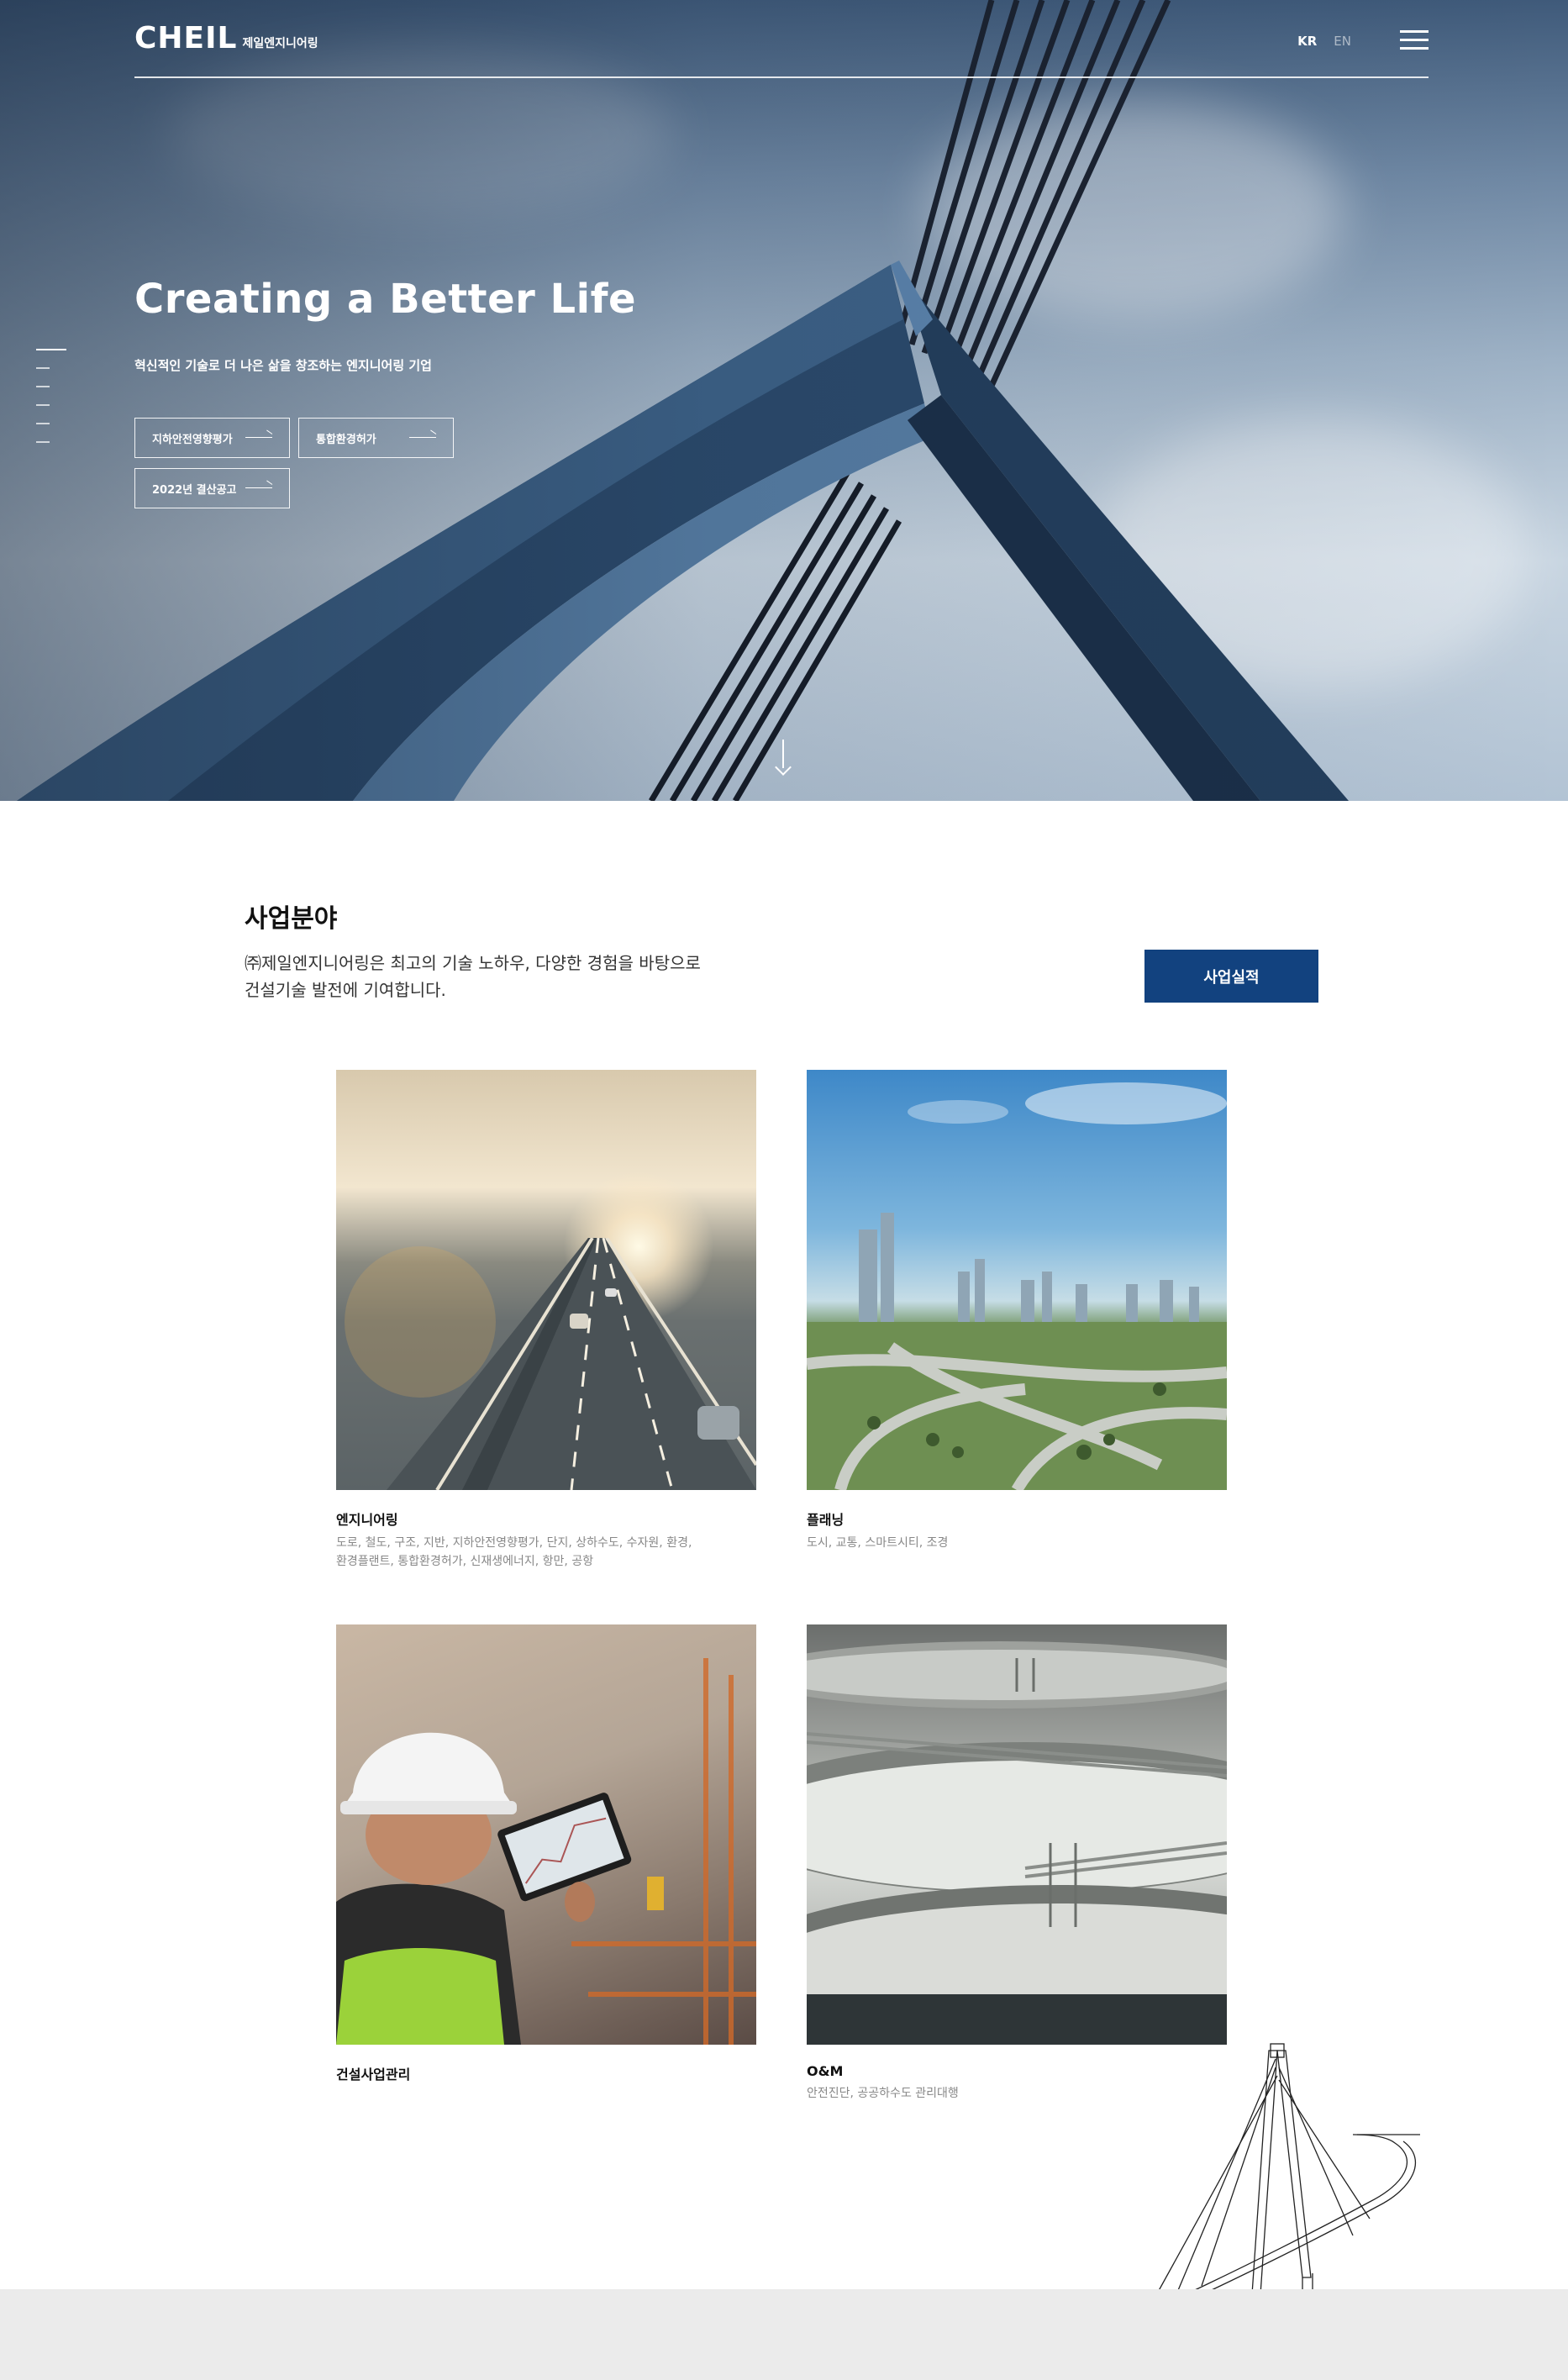 The image size is (1568, 2380). Describe the element at coordinates (193, 439) in the screenshot. I see `button-label: 지하안전영향평가` at that location.